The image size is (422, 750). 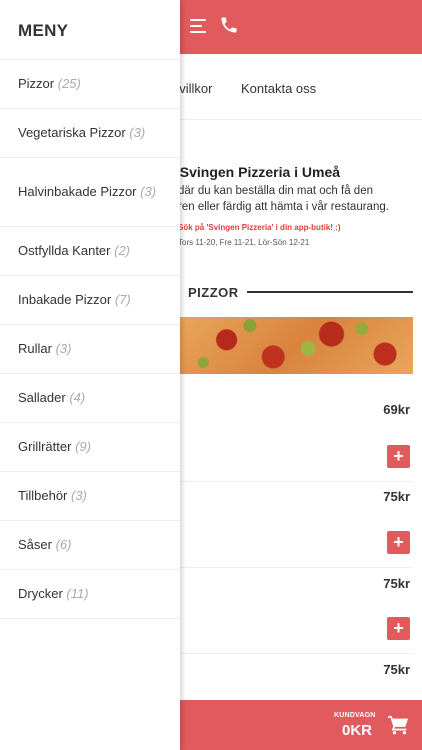 I want to click on phone-icon, so click(x=229, y=25).